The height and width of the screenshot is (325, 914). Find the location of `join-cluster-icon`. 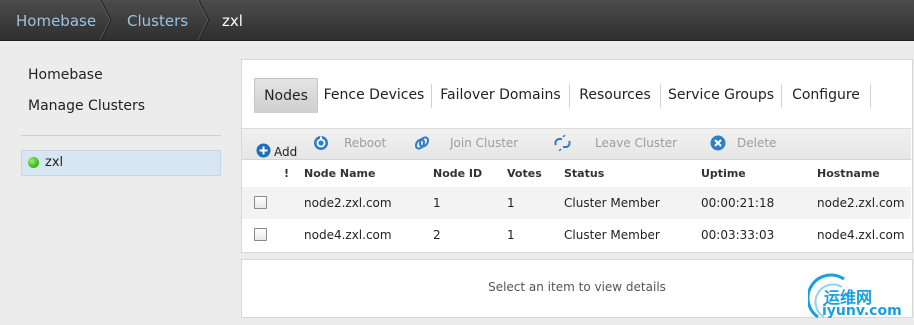

join-cluster-icon is located at coordinates (422, 145).